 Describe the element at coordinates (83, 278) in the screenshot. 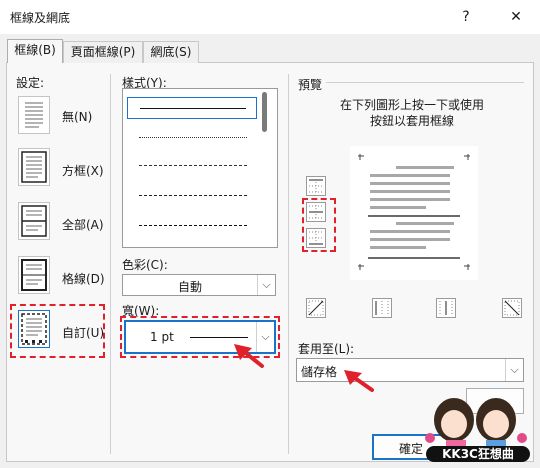

I see `preset-grid-label: 格線(D)` at that location.